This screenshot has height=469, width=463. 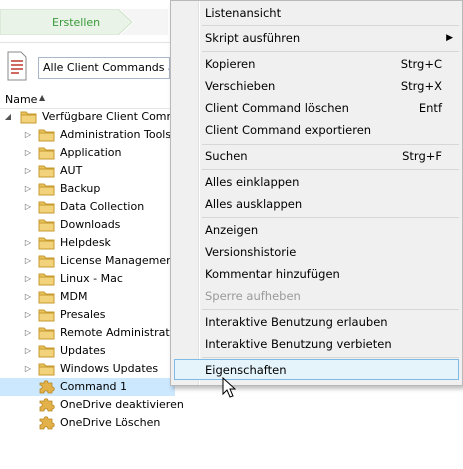 I want to click on tree-item-label: Presales, so click(x=83, y=314).